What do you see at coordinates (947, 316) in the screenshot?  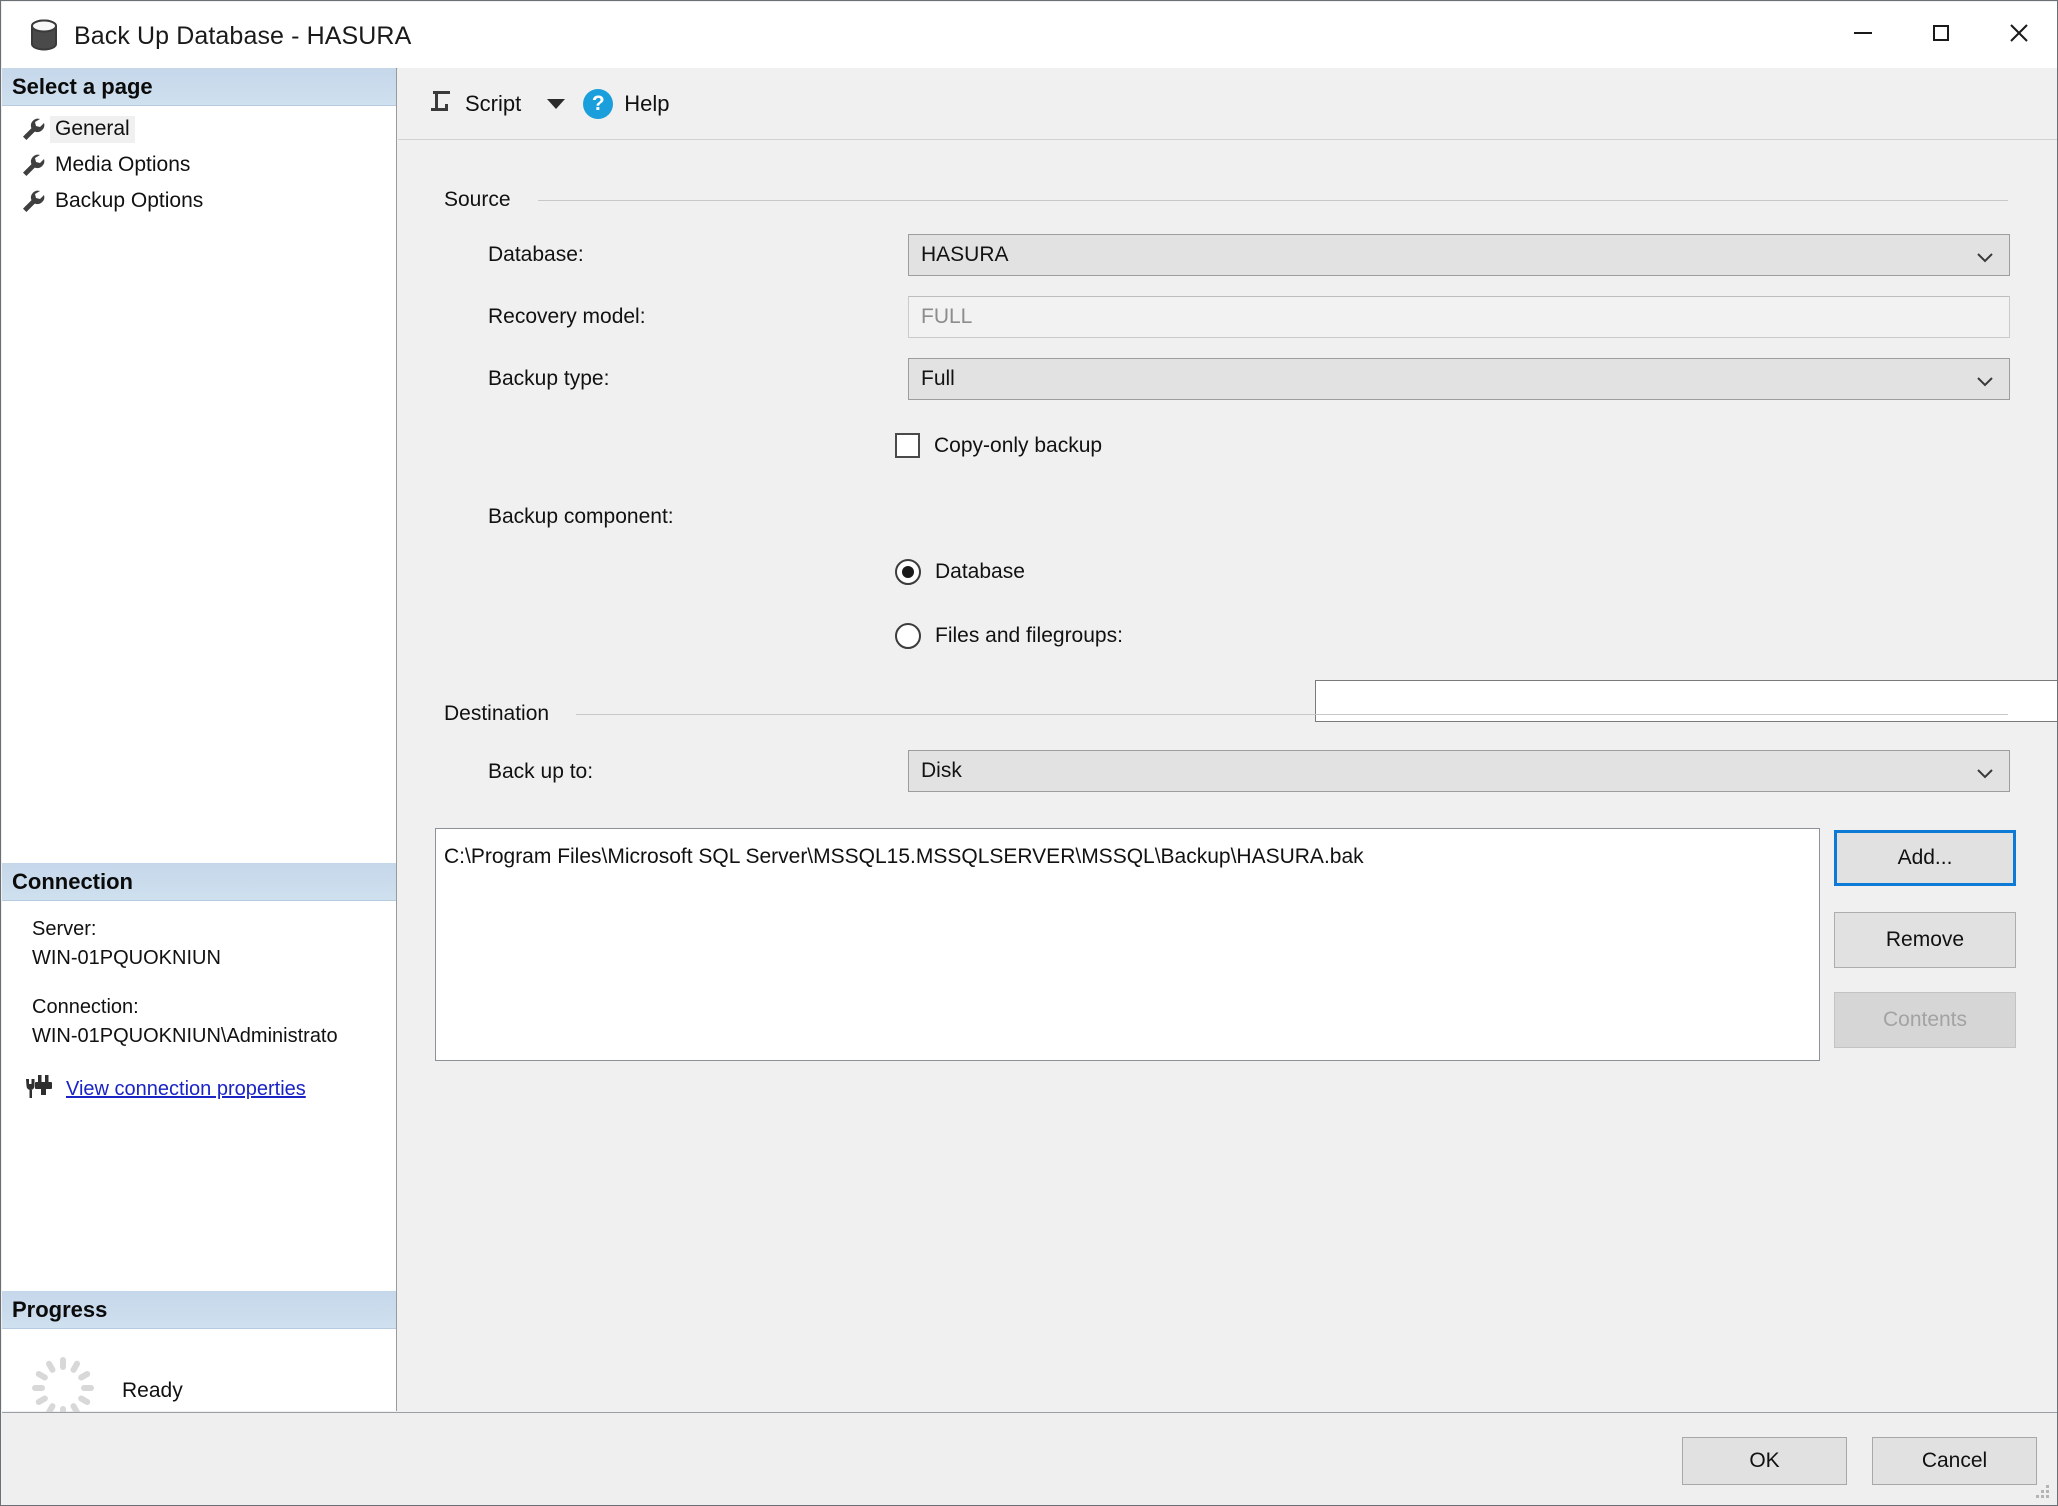 I see `recovery-model-value: FULL` at bounding box center [947, 316].